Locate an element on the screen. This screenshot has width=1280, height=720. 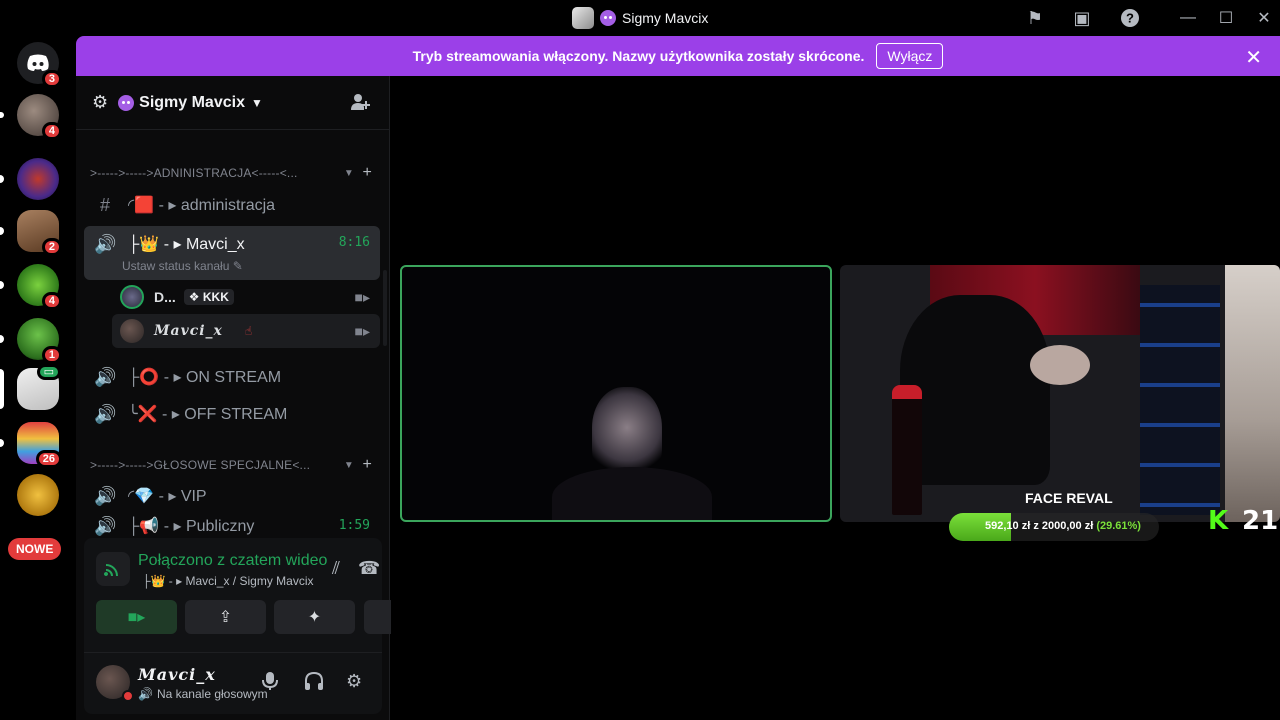
signal-icon is located at coordinates (113, 569).